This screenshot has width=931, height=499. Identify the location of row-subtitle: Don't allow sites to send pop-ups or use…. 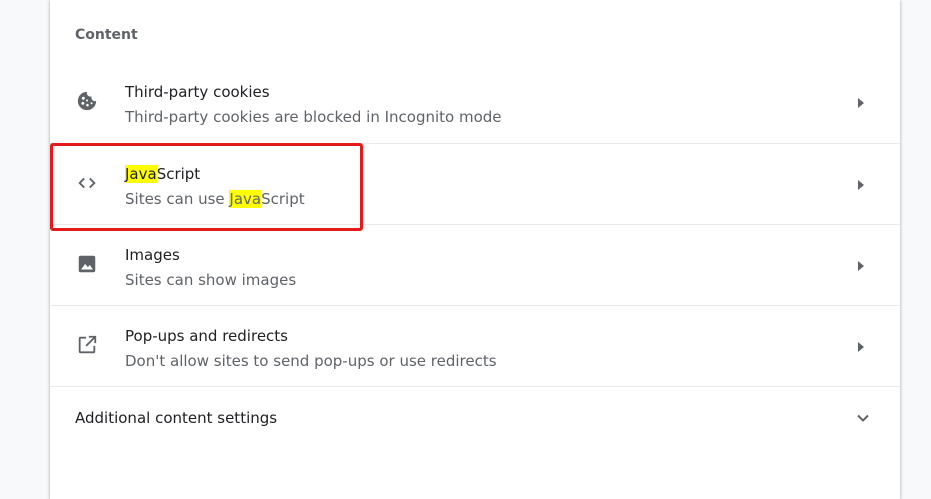
(311, 361).